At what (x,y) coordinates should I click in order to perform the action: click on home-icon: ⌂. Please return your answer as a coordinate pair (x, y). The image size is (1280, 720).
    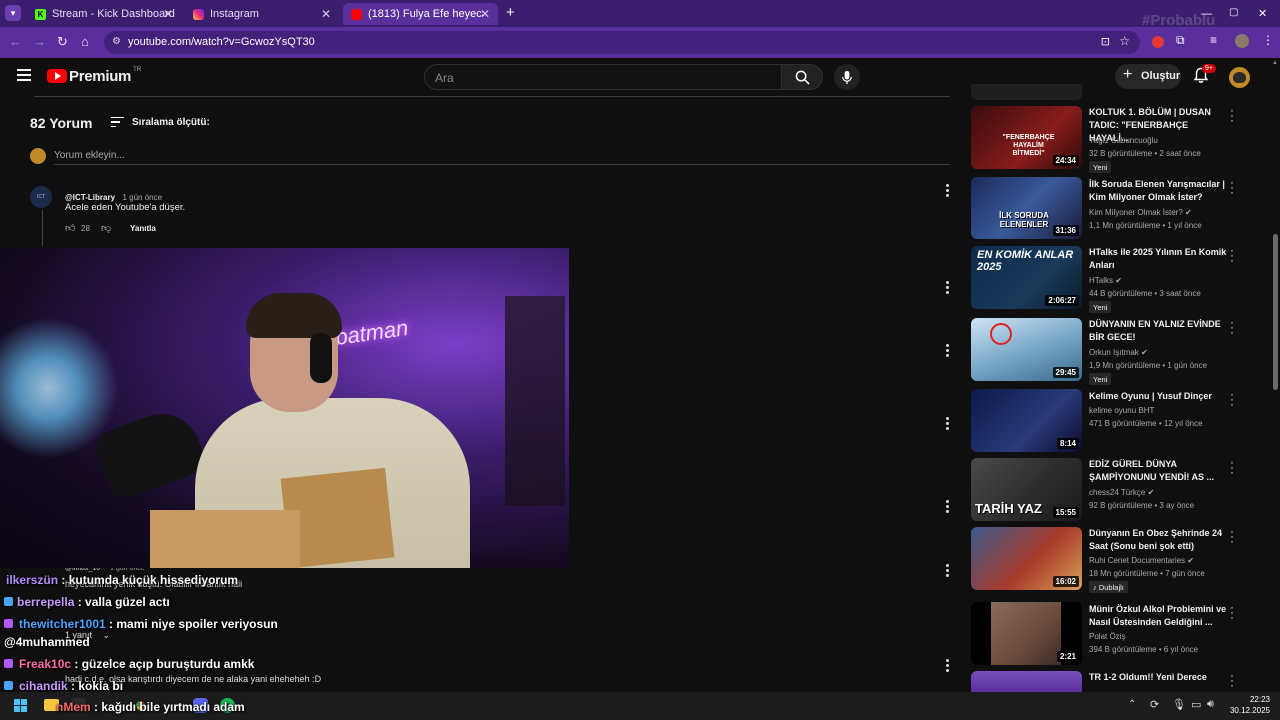
    Looking at the image, I should click on (85, 41).